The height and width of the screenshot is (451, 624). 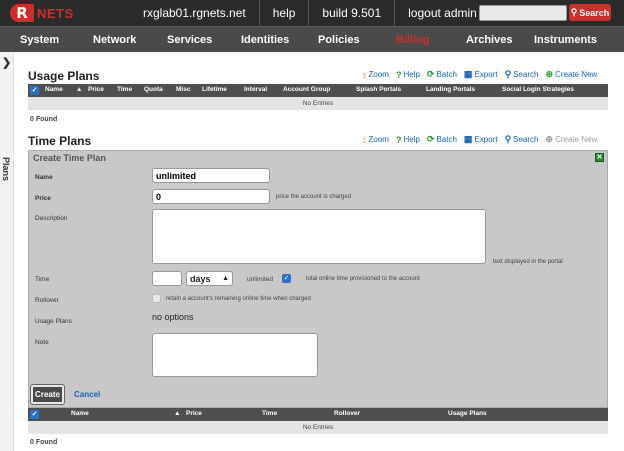 What do you see at coordinates (599, 157) in the screenshot?
I see `close-icon: ✕` at bounding box center [599, 157].